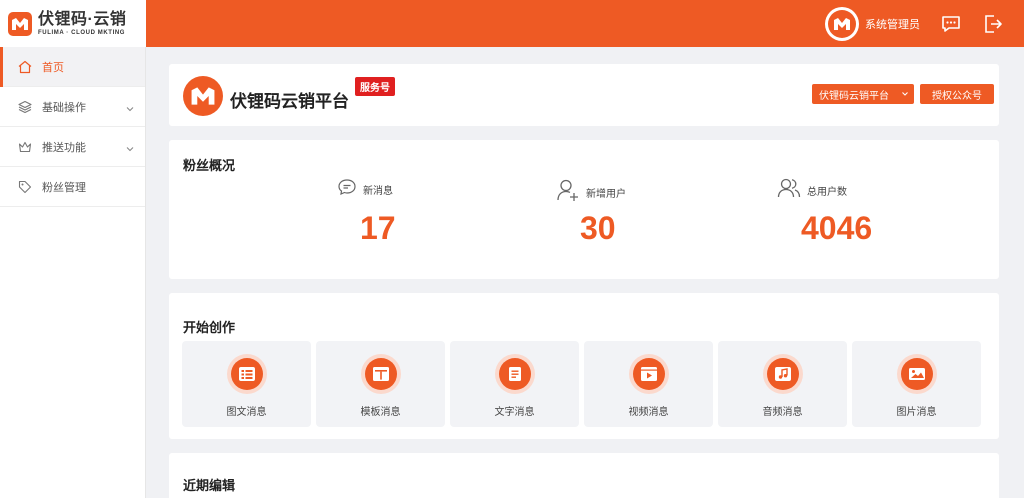 The height and width of the screenshot is (498, 1024). What do you see at coordinates (924, 23) in the screenshot?
I see `user-area: 系统管理员` at bounding box center [924, 23].